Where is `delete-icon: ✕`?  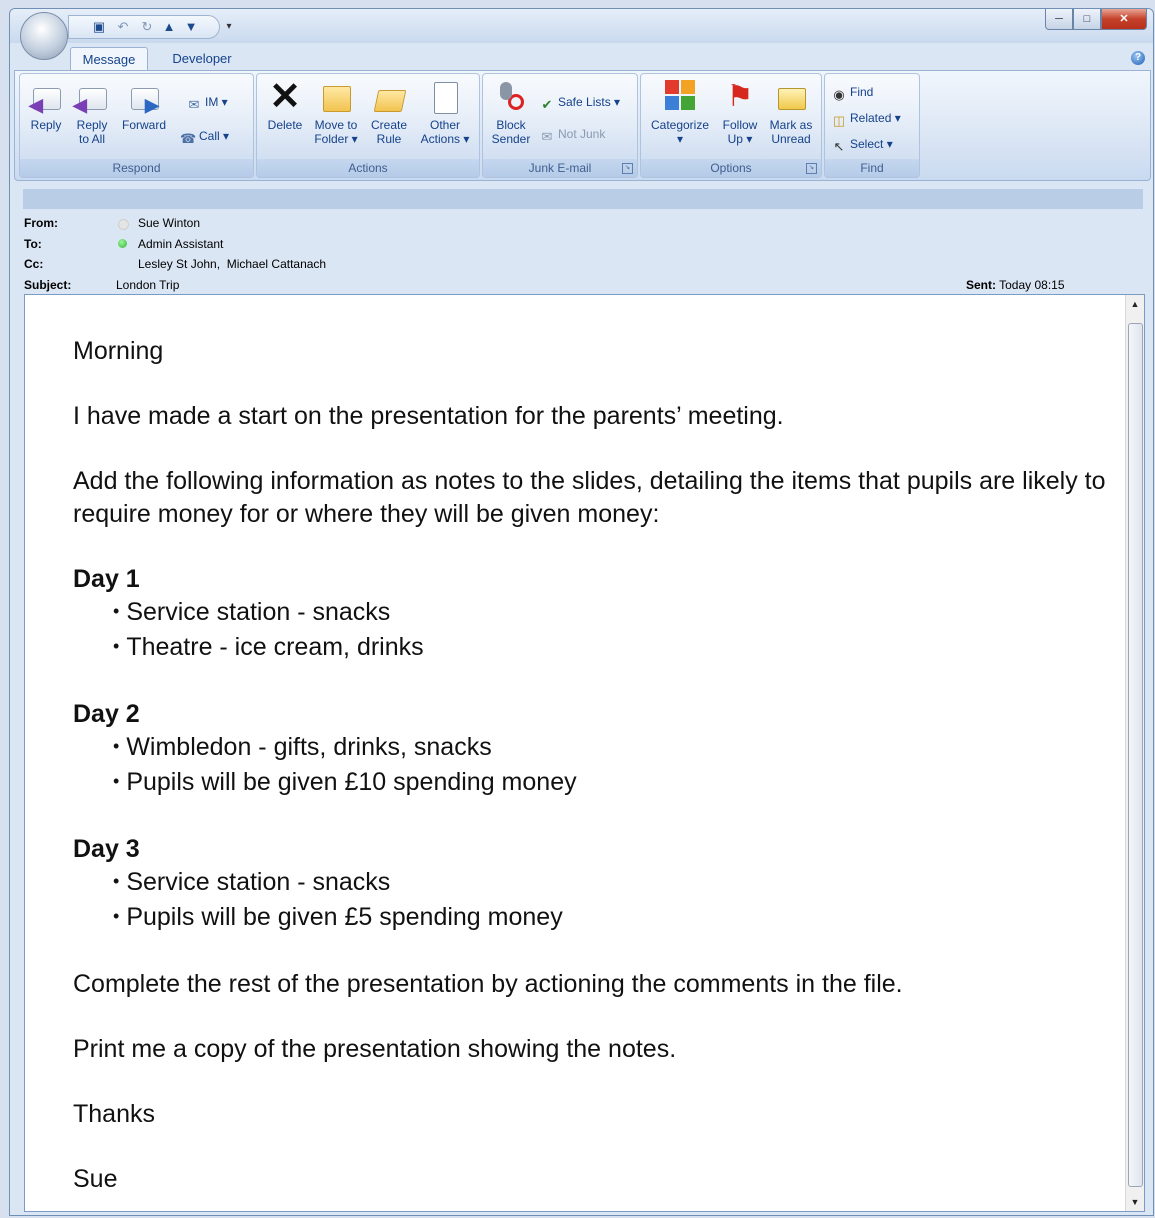
delete-icon: ✕ is located at coordinates (285, 97).